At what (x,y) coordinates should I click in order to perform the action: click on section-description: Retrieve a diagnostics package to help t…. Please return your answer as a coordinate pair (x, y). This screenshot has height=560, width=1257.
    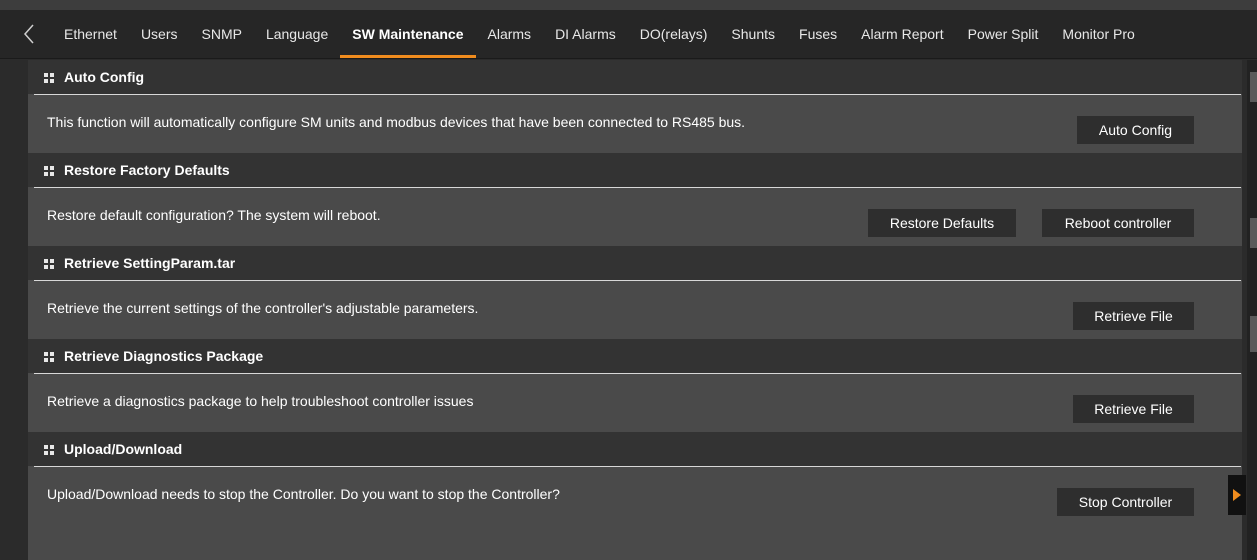
    Looking at the image, I should click on (260, 401).